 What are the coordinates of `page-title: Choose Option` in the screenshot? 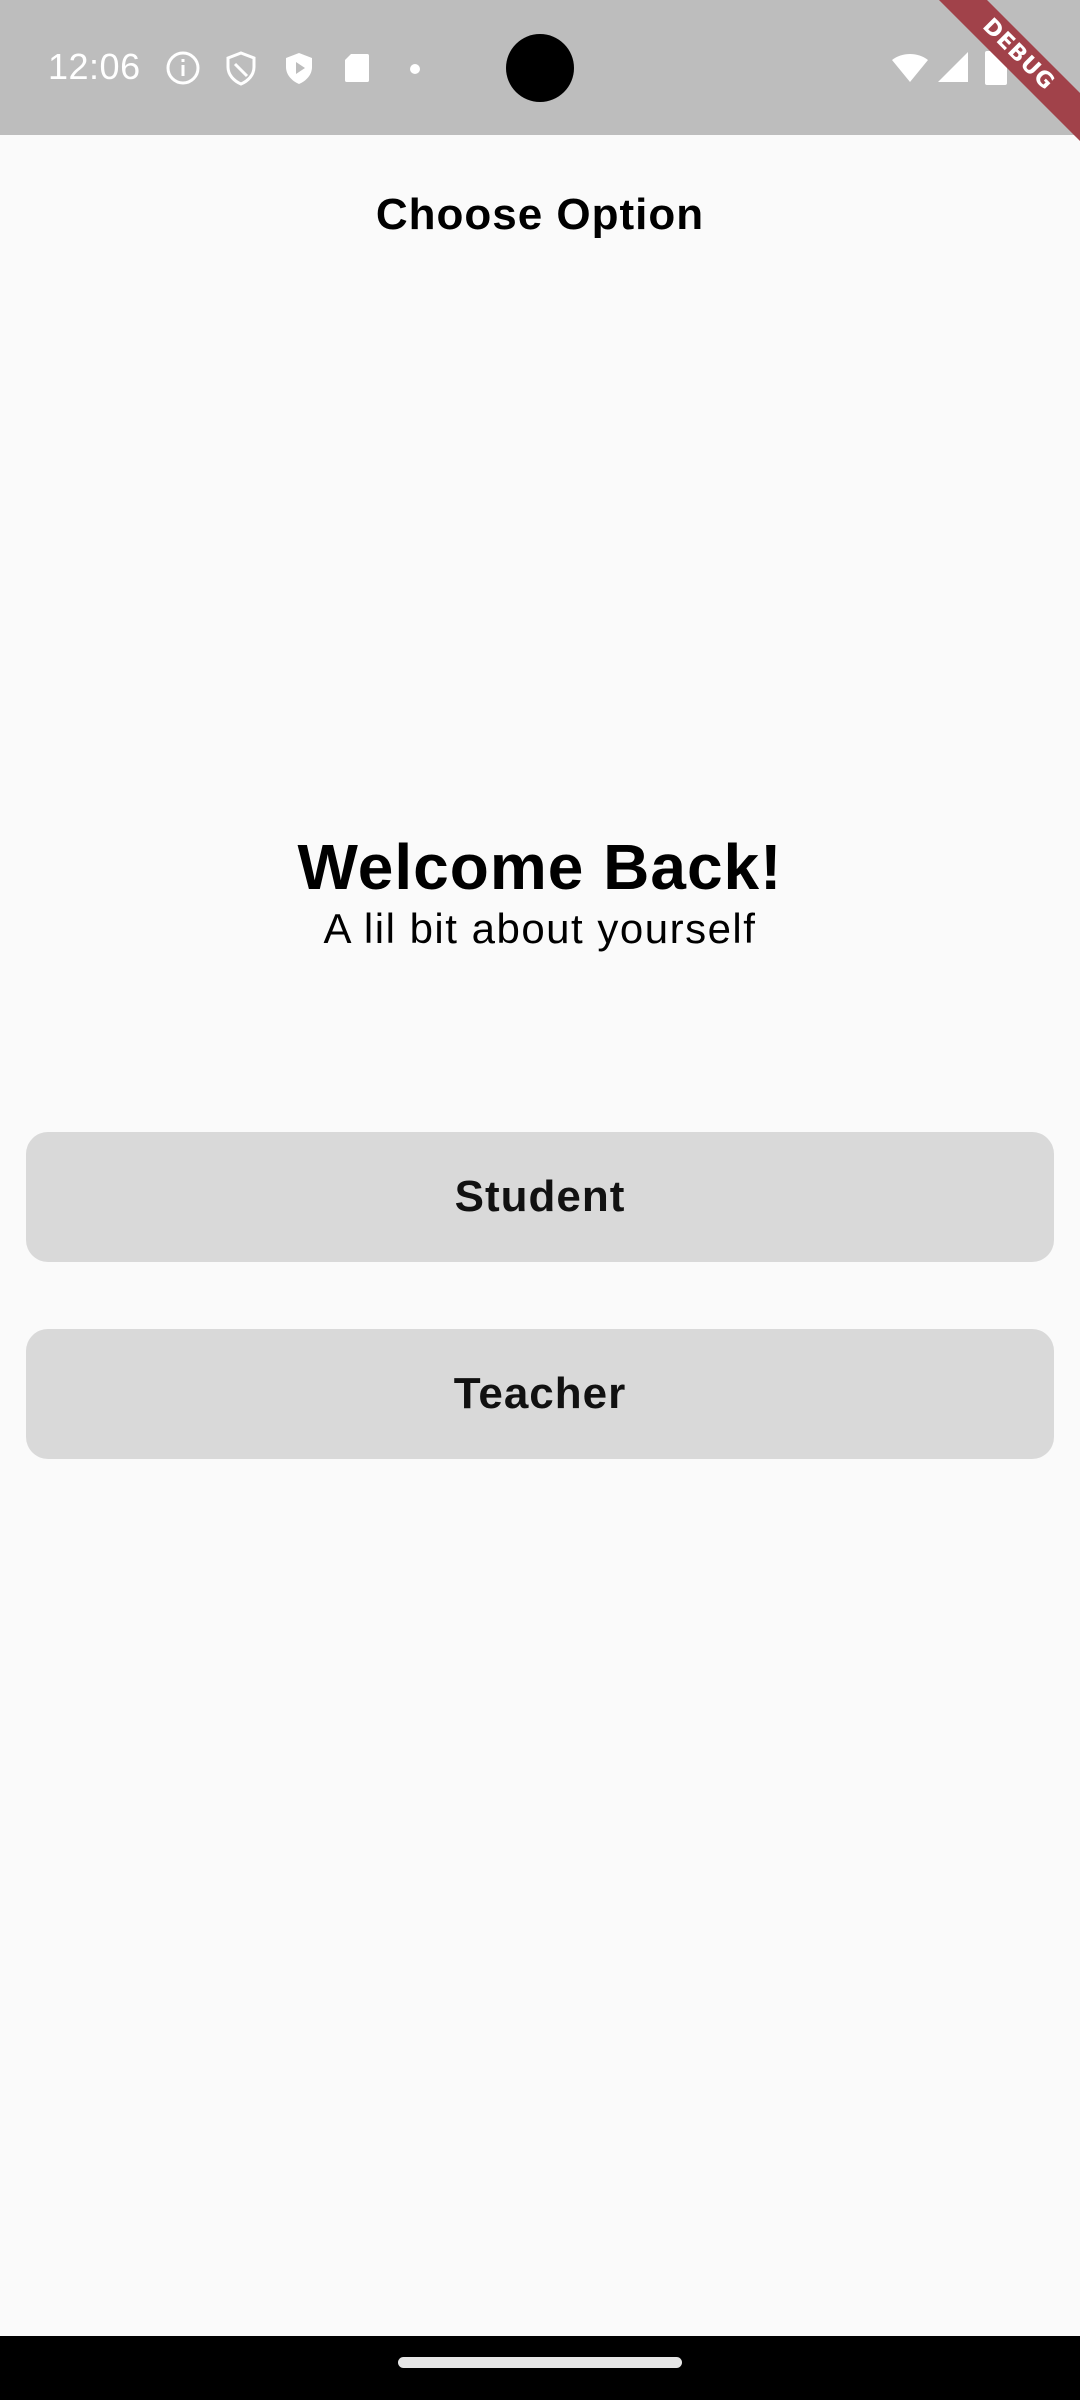 It's located at (540, 214).